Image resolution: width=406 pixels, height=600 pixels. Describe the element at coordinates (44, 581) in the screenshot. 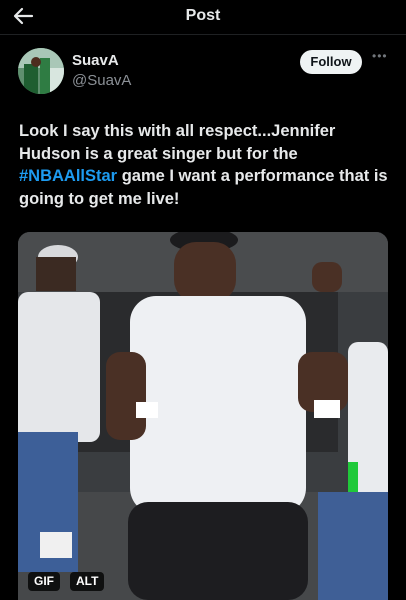

I see `gif-badge: GIF` at that location.